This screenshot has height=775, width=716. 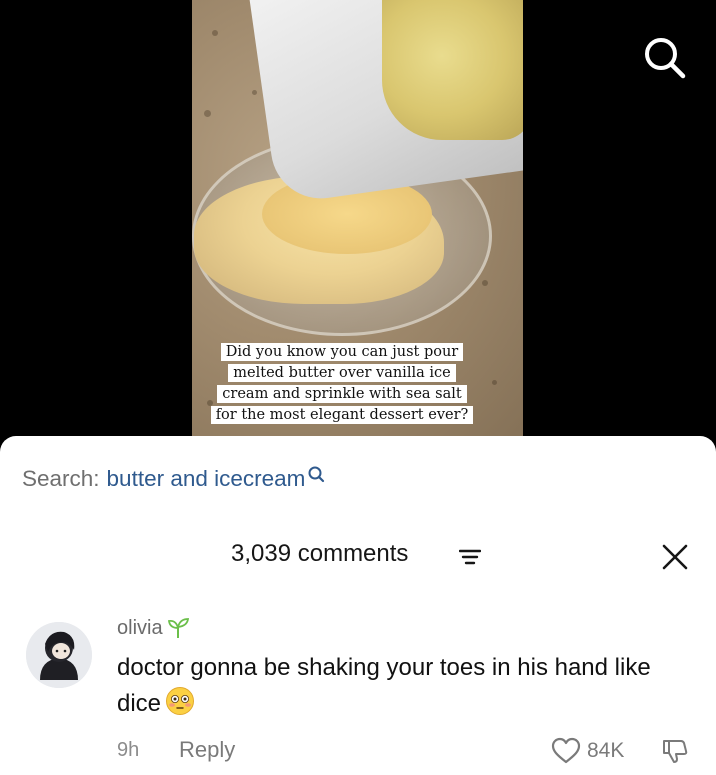 What do you see at coordinates (206, 479) in the screenshot?
I see `search-query-link: butter and icecream` at bounding box center [206, 479].